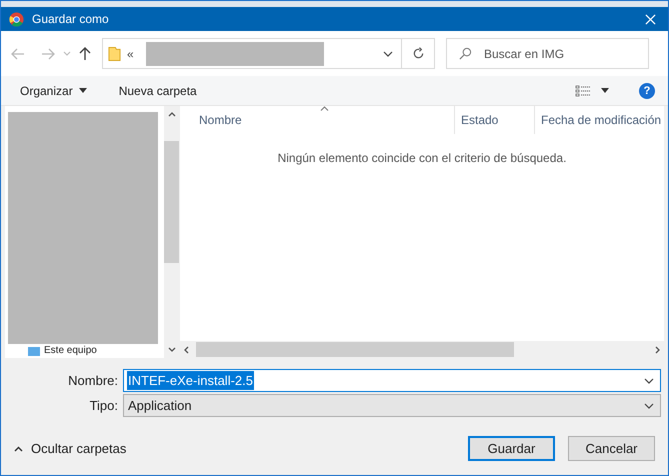  What do you see at coordinates (599, 120) in the screenshot?
I see `column-header: Fecha de modificación` at bounding box center [599, 120].